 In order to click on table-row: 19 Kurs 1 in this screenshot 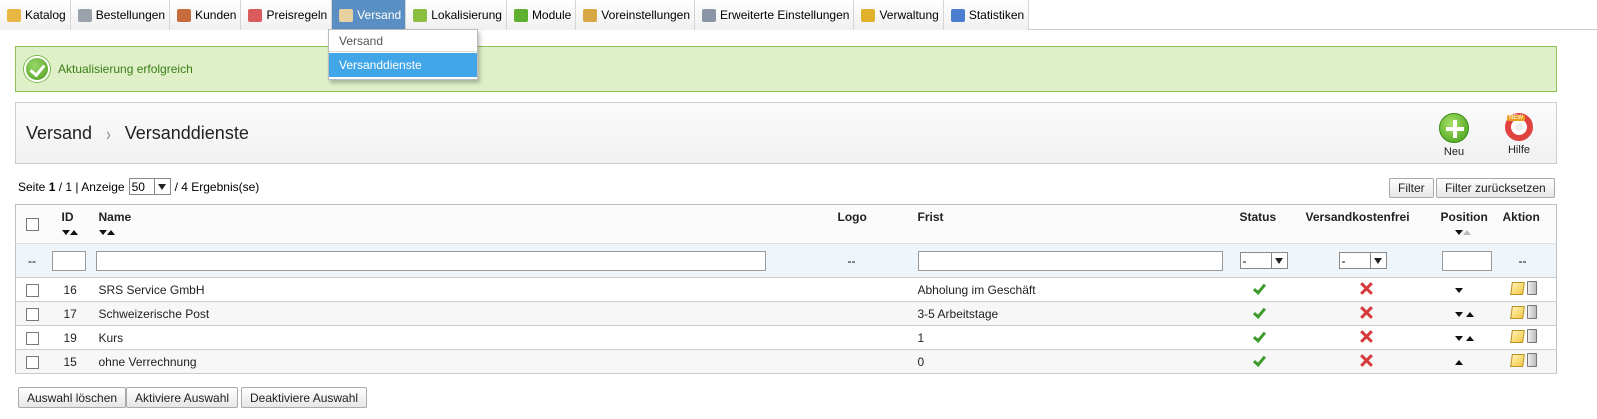, I will do `click(786, 337)`.